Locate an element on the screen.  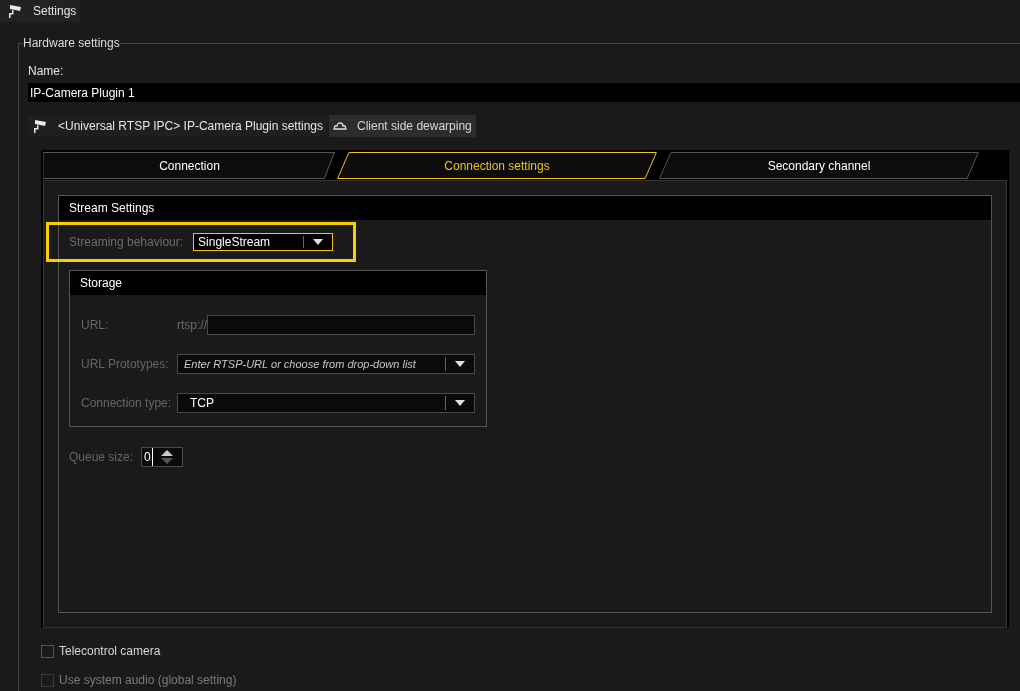
dropdown-value: SingleStream is located at coordinates (234, 242).